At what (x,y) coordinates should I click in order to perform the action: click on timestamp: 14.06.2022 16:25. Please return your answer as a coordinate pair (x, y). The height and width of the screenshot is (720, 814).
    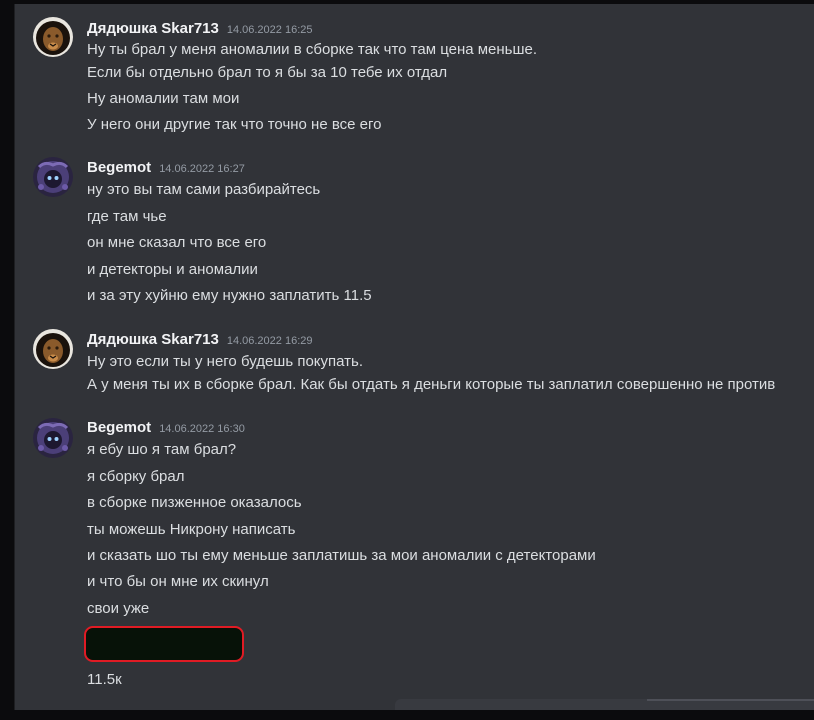
    Looking at the image, I should click on (269, 30).